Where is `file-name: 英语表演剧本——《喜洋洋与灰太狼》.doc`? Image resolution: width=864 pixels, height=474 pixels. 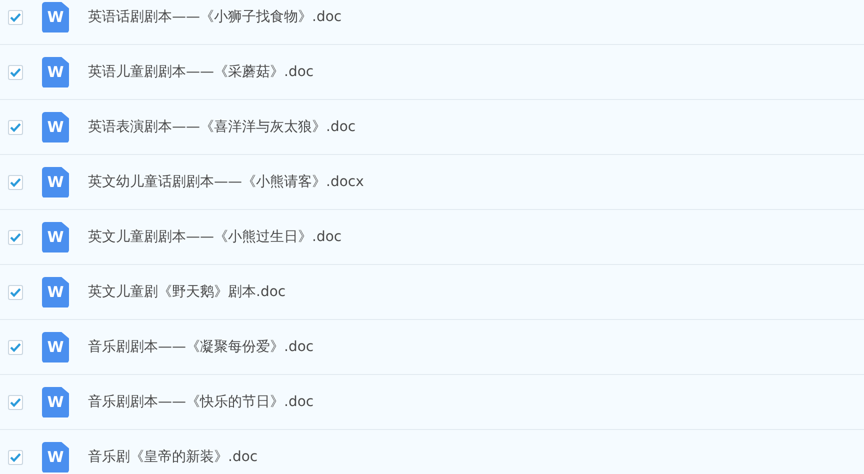 file-name: 英语表演剧本——《喜洋洋与灰太狼》.doc is located at coordinates (222, 127).